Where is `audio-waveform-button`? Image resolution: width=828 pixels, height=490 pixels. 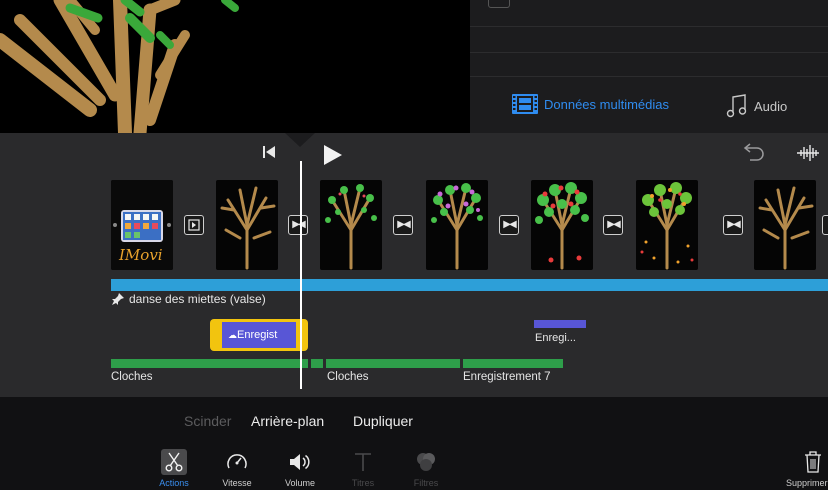 audio-waveform-button is located at coordinates (808, 155).